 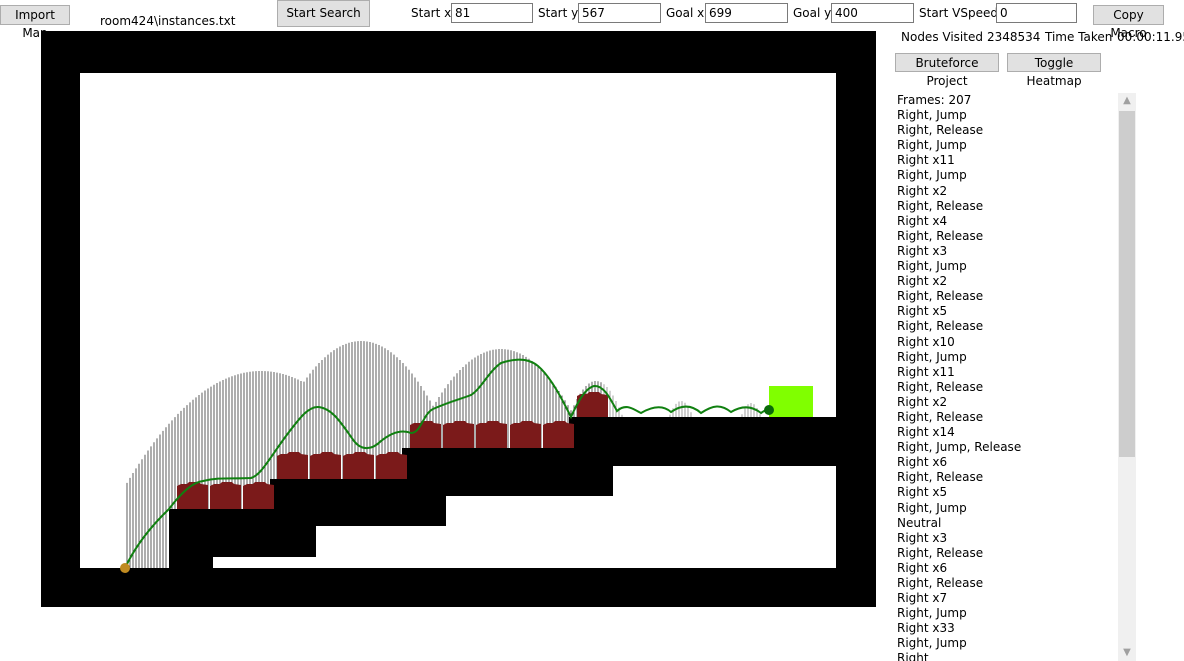 I want to click on import-map-button: Import Map, so click(x=35, y=22).